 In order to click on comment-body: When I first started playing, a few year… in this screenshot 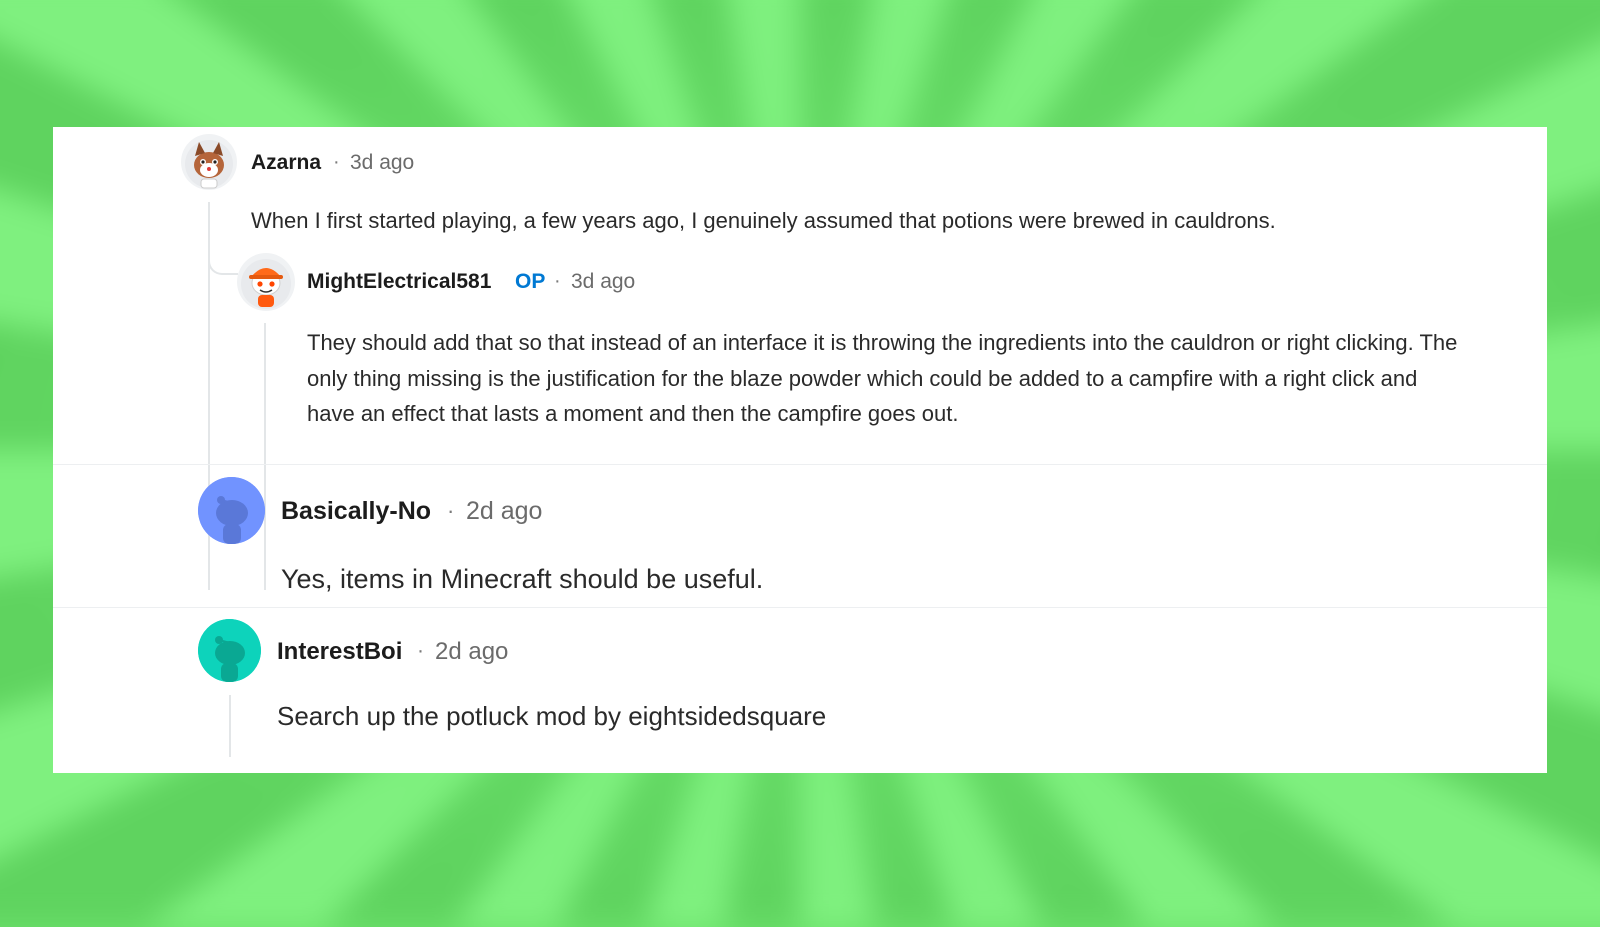, I will do `click(763, 220)`.